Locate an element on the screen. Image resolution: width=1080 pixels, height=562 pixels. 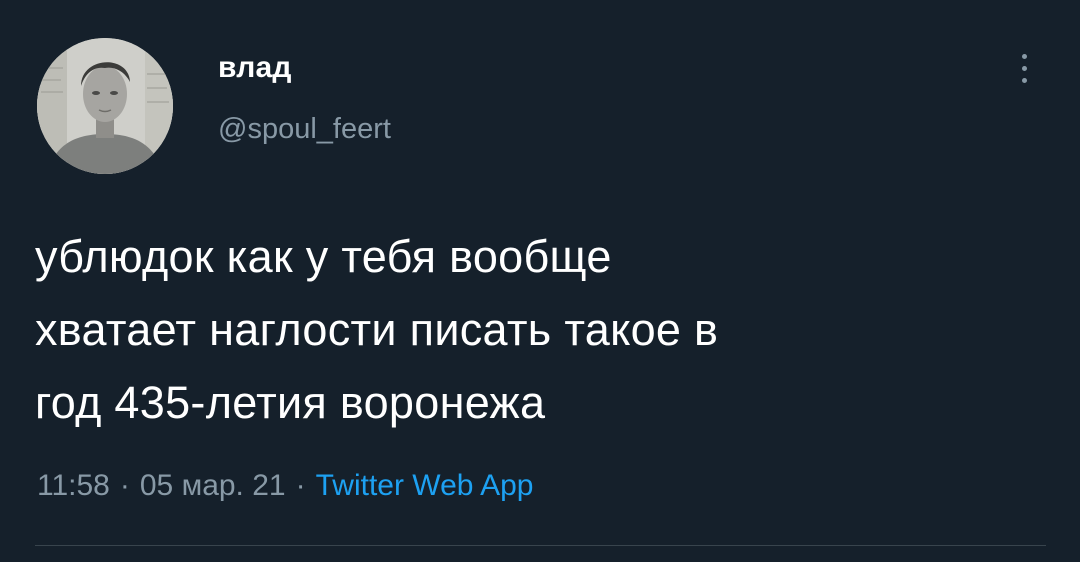
tweet-meta: 11:58 · 05 мар. 21 · Twitter Web App is located at coordinates (285, 486).